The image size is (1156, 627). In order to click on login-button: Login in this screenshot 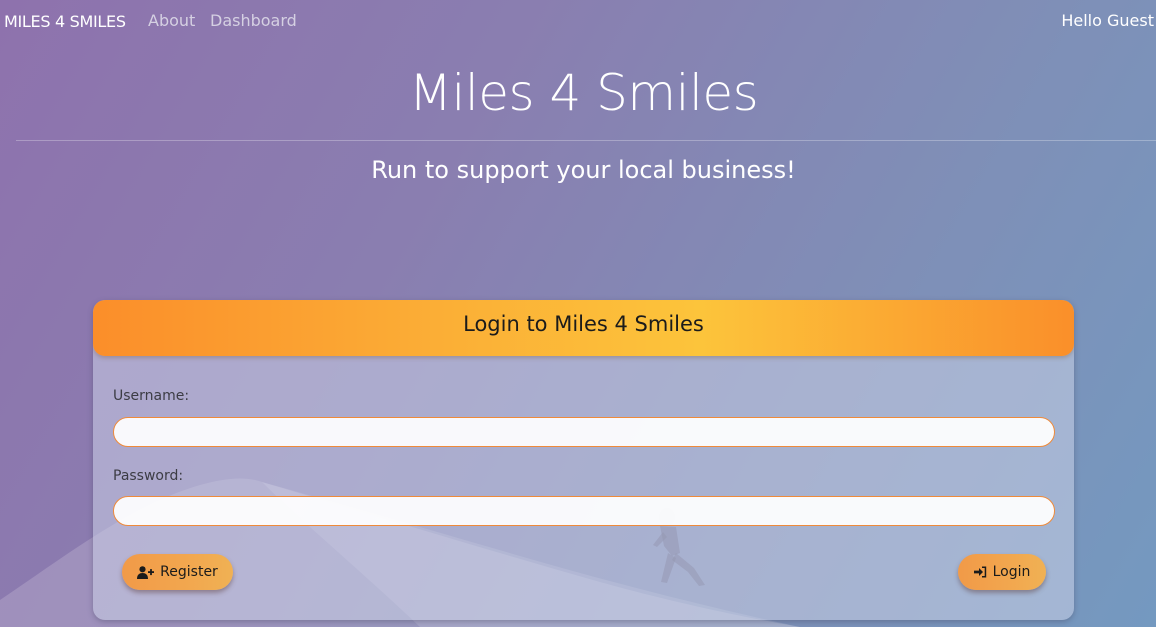, I will do `click(1002, 572)`.